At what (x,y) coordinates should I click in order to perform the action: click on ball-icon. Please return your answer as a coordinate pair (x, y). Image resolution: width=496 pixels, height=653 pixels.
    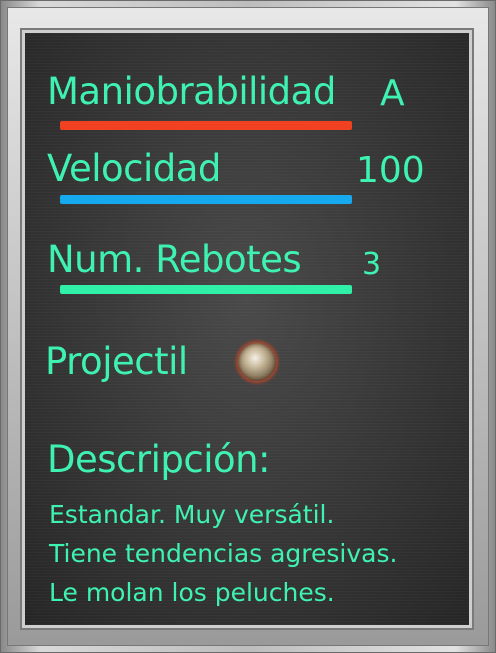
    Looking at the image, I should click on (257, 362).